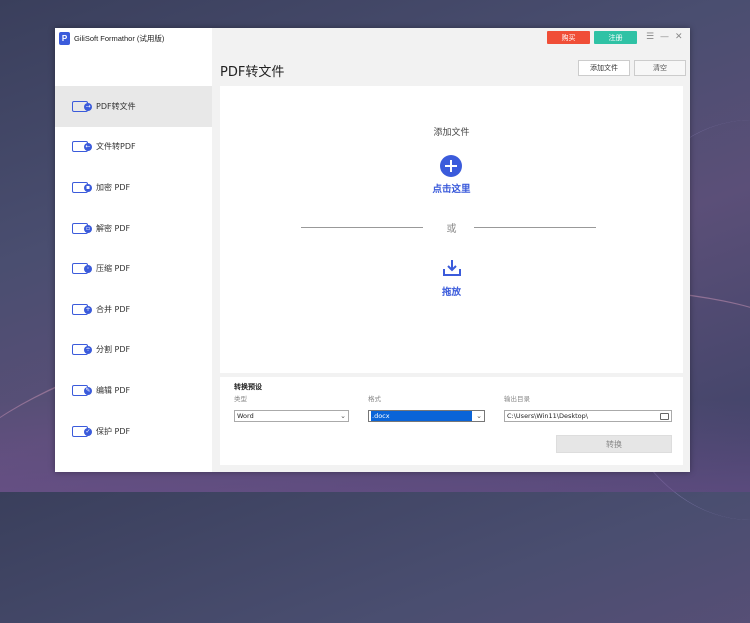  I want to click on lock-icon: ▪, so click(82, 187).